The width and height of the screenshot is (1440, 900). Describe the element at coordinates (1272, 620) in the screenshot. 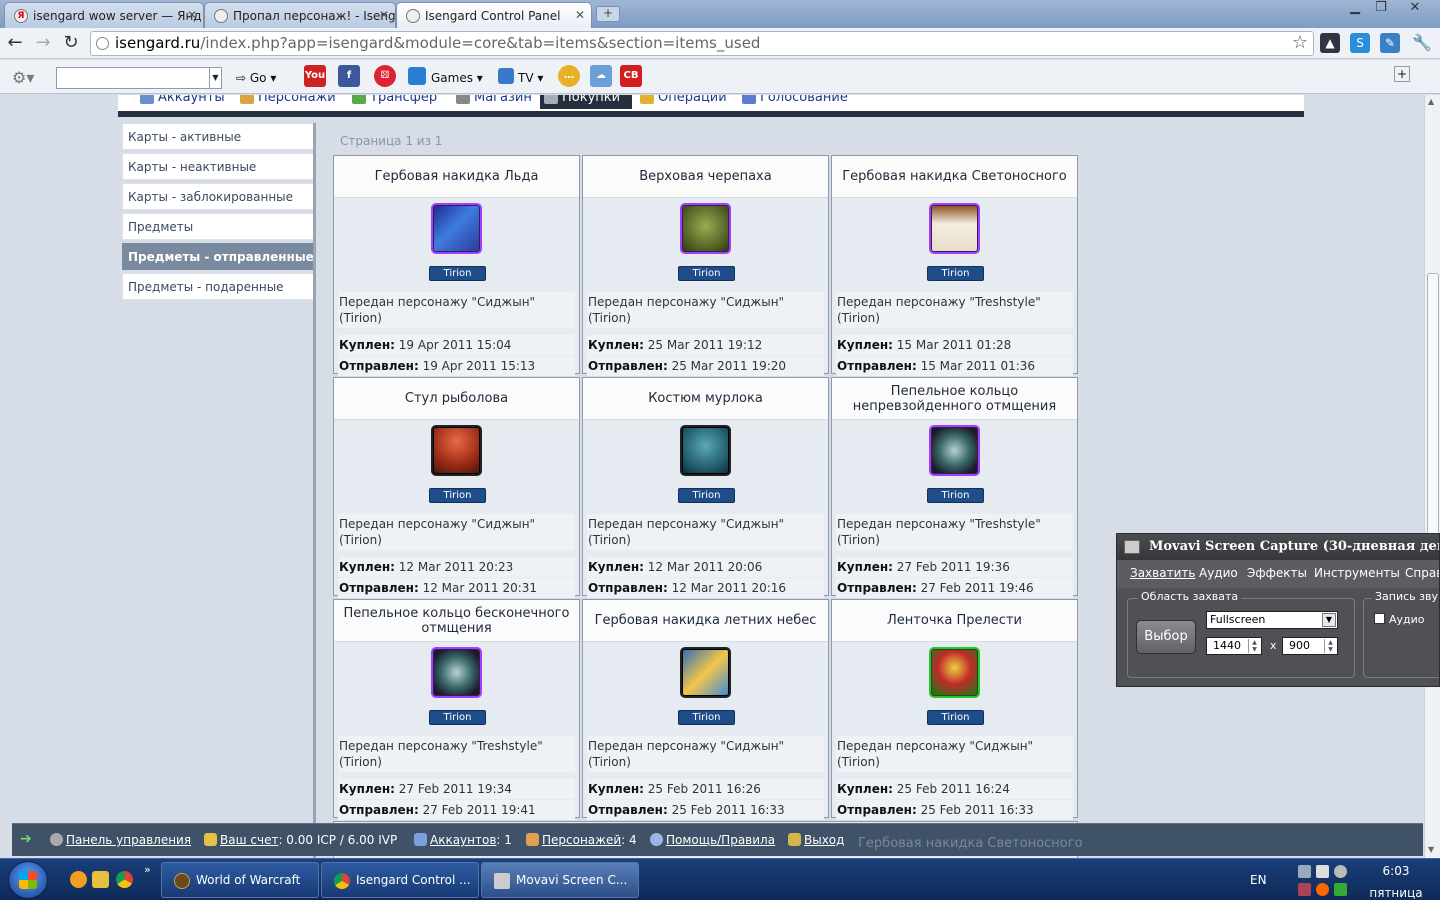

I see `capture-mode-select: Fullscreen ▼` at that location.